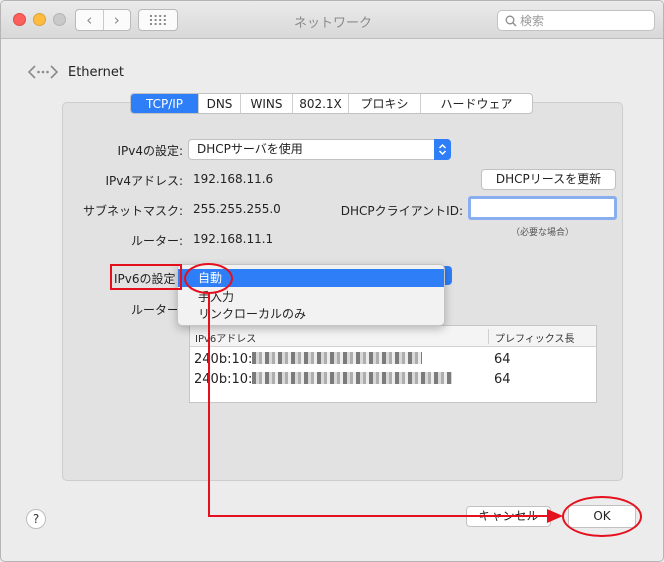 The width and height of the screenshot is (664, 562). What do you see at coordinates (584, 20) in the screenshot?
I see `search-input` at bounding box center [584, 20].